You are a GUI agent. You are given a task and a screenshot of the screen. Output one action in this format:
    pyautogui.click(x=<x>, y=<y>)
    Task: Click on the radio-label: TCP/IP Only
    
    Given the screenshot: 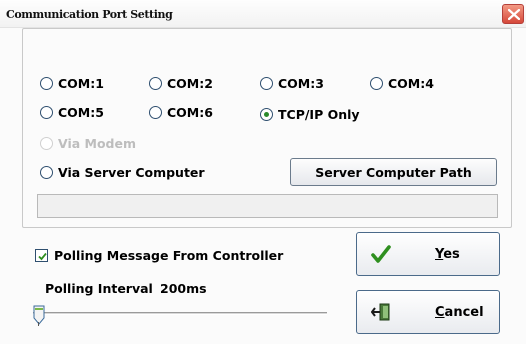 What is the action you would take?
    pyautogui.click(x=319, y=114)
    